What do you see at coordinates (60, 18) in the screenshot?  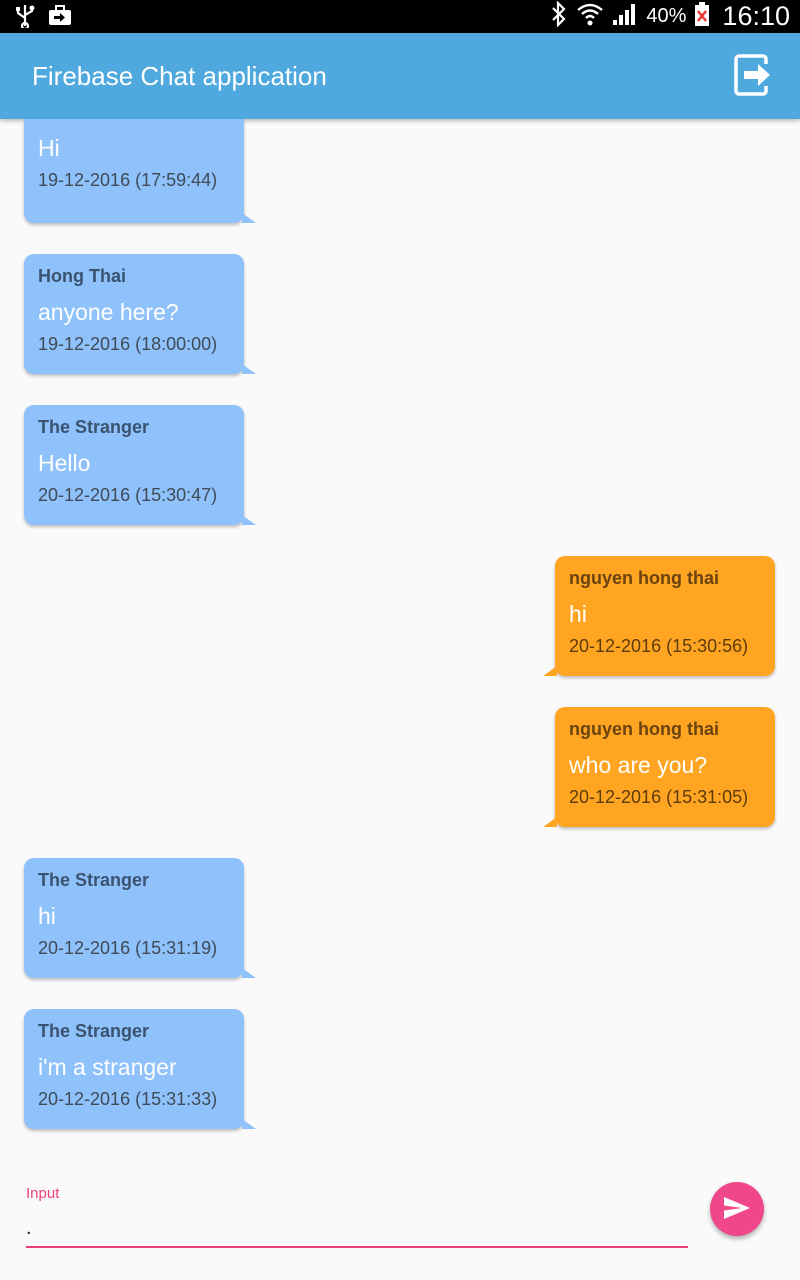 I see `briefcase-icon` at bounding box center [60, 18].